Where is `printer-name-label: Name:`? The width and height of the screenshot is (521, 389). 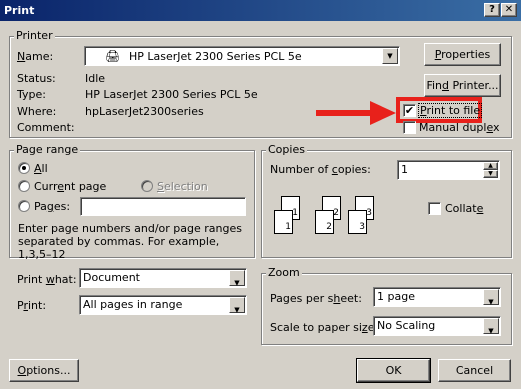 printer-name-label: Name: is located at coordinates (35, 56).